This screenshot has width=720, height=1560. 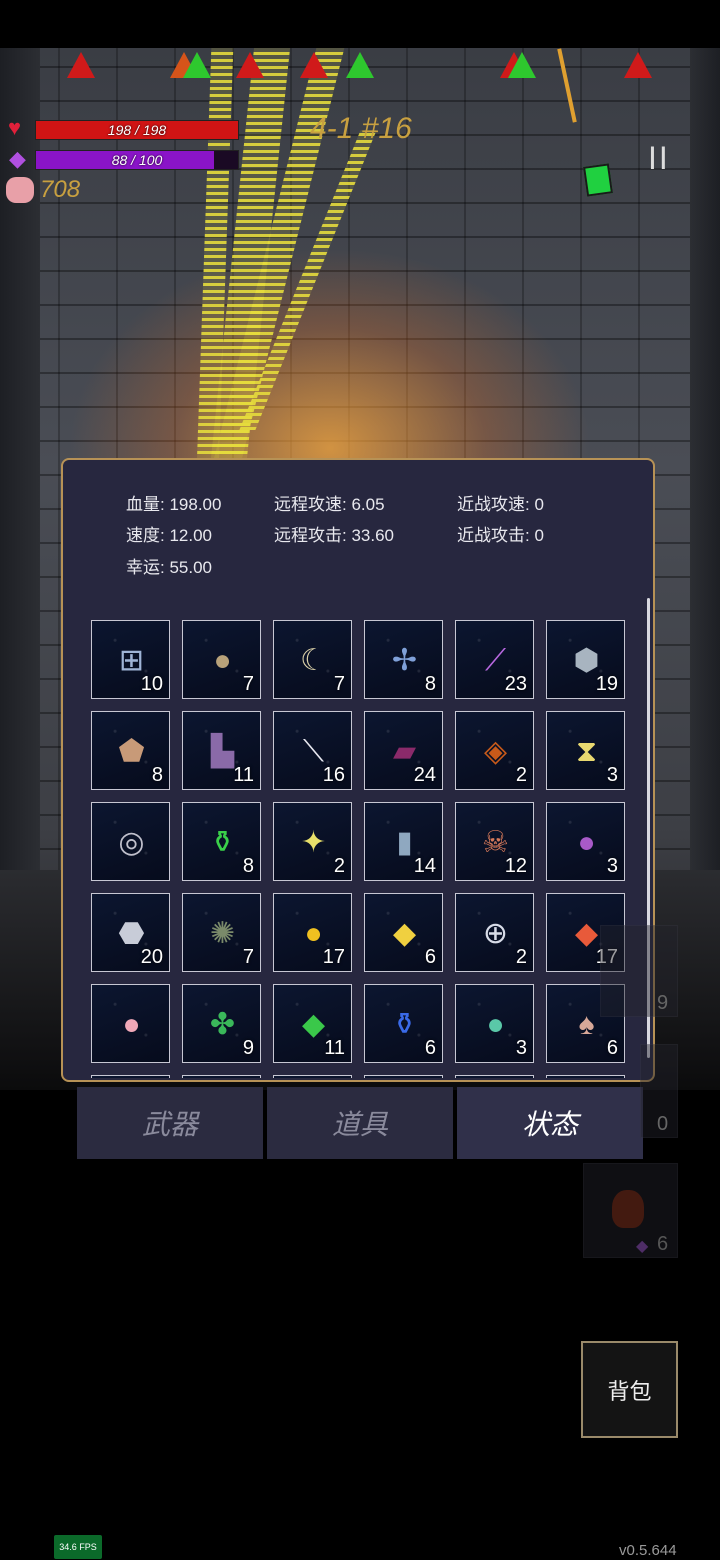 I want to click on stat-label: 近战攻击:, so click(x=493, y=535).